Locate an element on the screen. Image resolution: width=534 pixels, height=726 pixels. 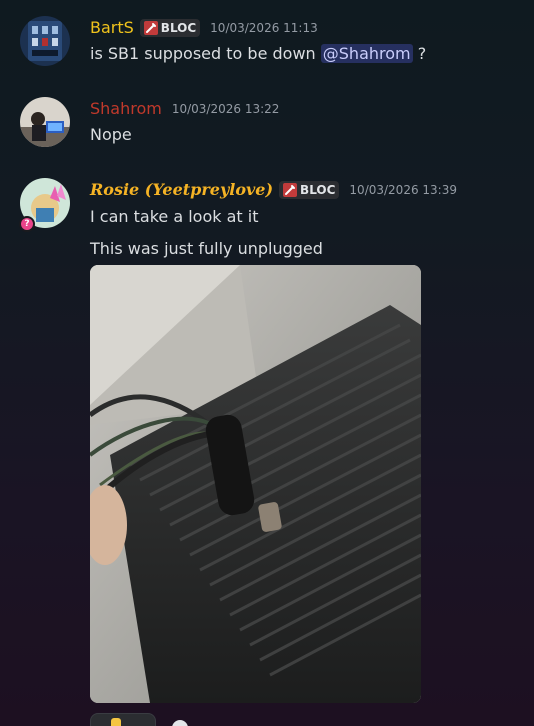
user-mention: @Shahrom is located at coordinates (366, 53).